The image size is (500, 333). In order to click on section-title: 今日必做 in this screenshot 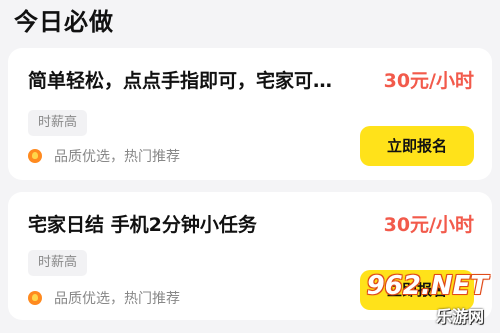, I will do `click(64, 22)`.